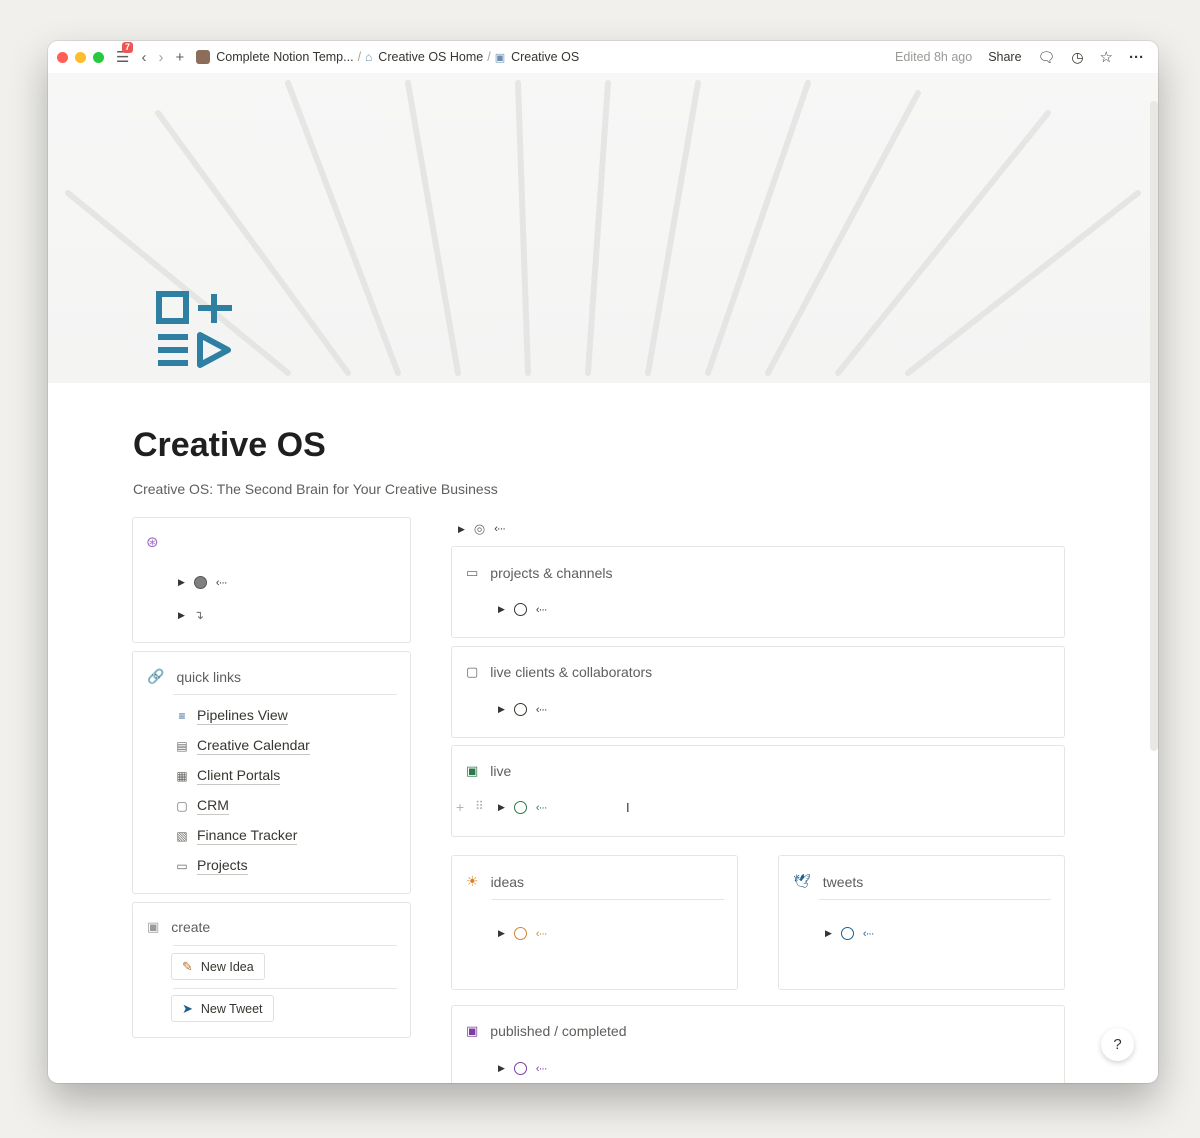 This screenshot has width=1200, height=1138. Describe the element at coordinates (934, 57) in the screenshot. I see `edited-status: Edited 8h ago` at that location.